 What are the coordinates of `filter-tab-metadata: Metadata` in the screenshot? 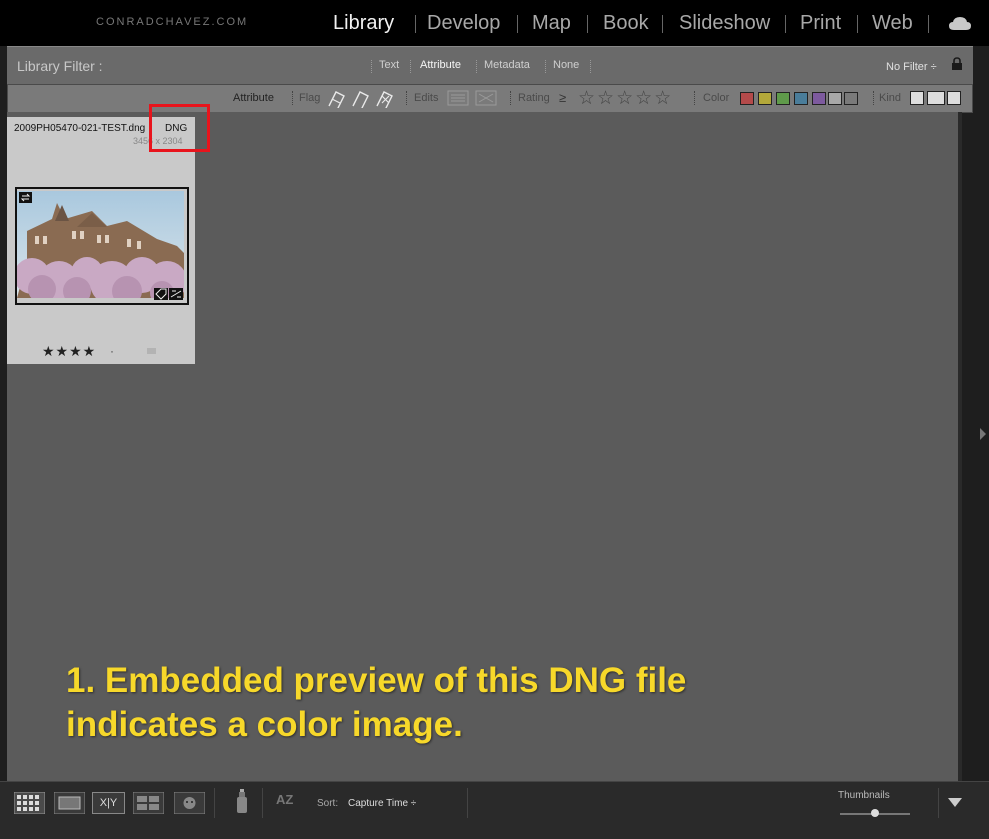 It's located at (507, 65).